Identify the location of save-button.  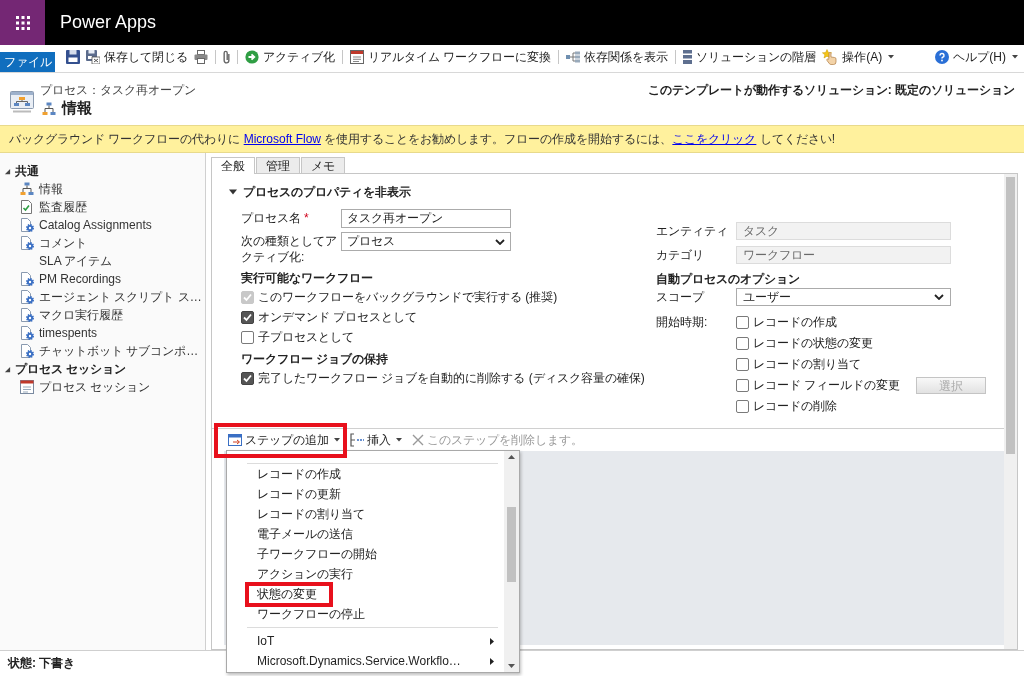
(73, 57).